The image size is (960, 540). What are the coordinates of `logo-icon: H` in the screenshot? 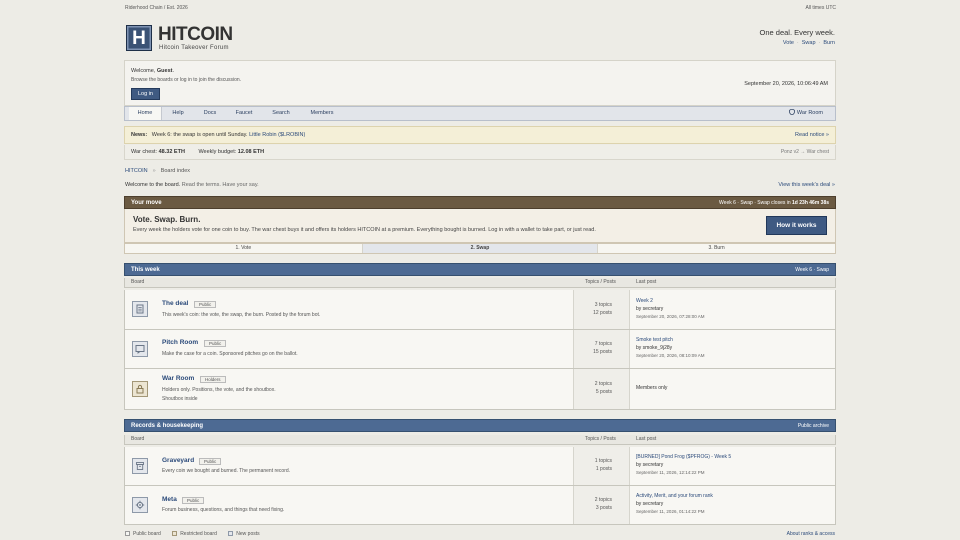 It's located at (139, 38).